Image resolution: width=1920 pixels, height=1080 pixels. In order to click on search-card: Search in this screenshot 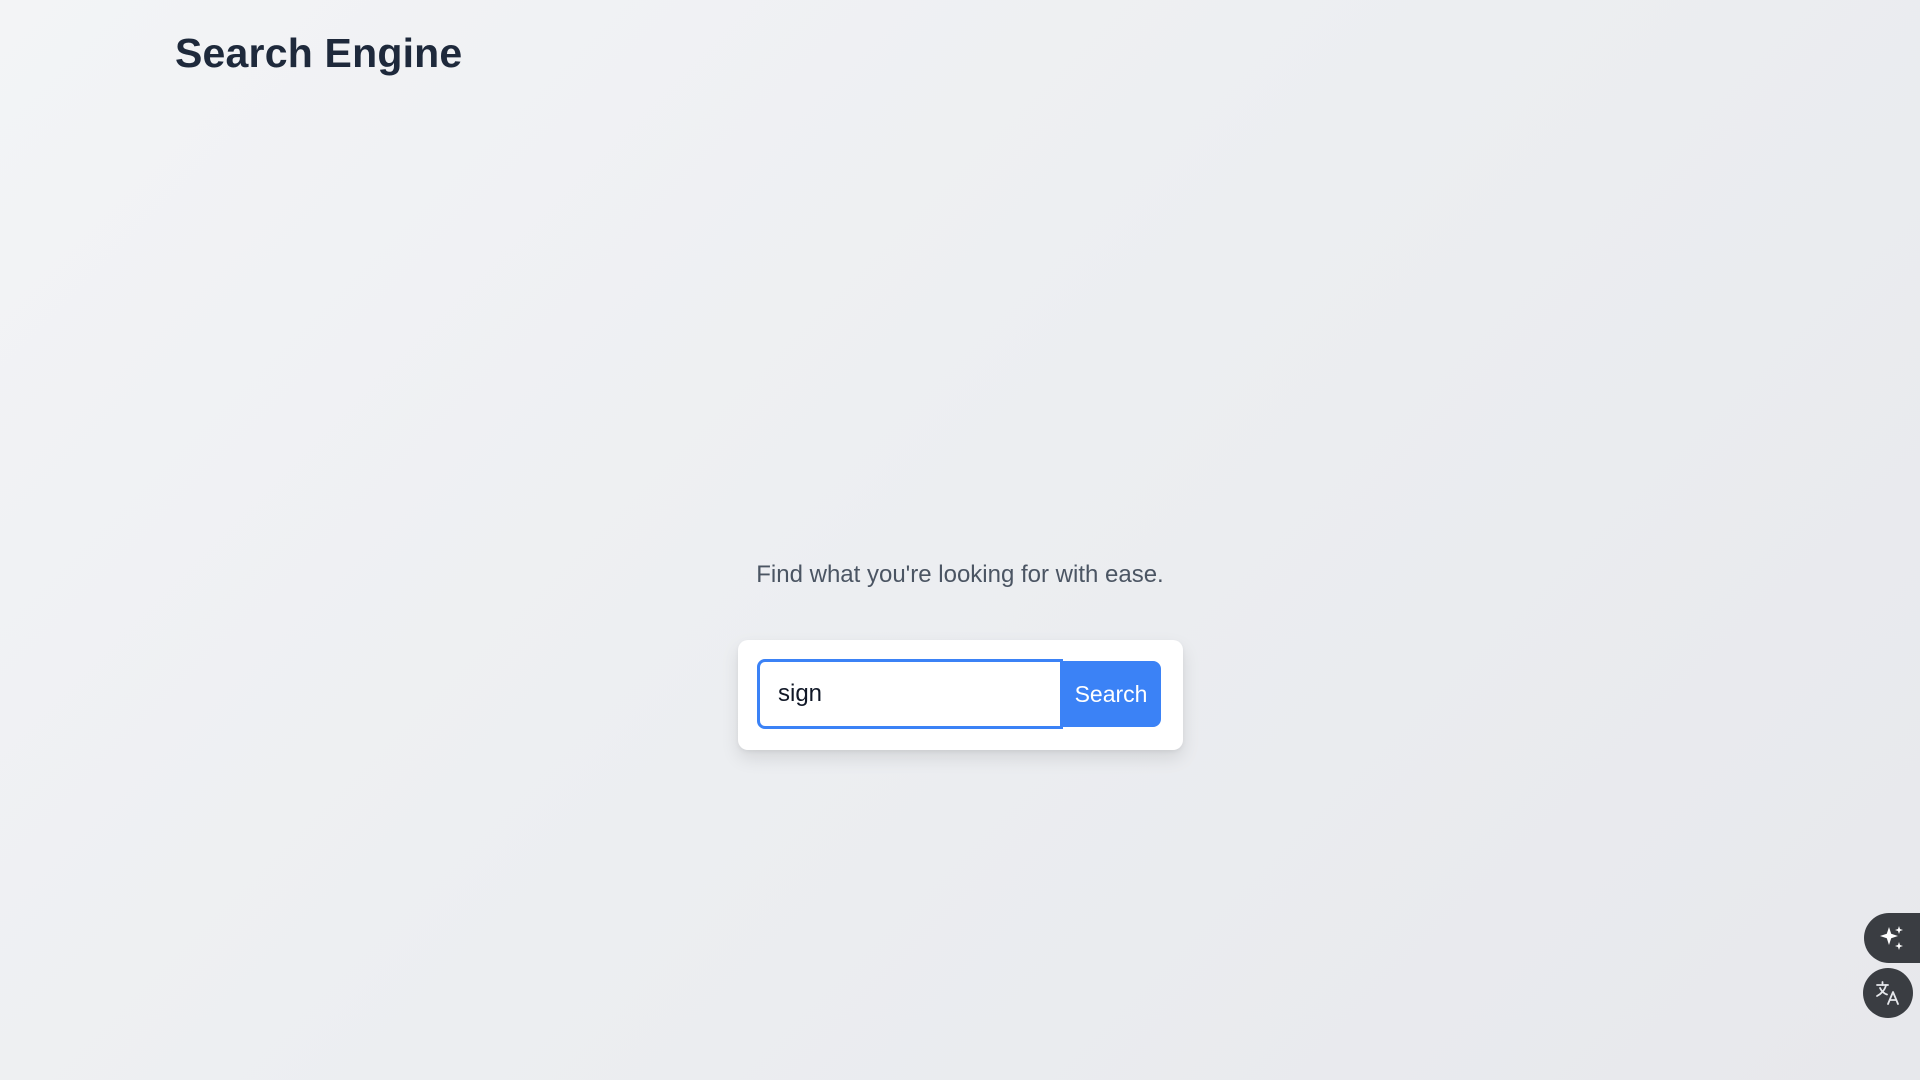, I will do `click(960, 695)`.